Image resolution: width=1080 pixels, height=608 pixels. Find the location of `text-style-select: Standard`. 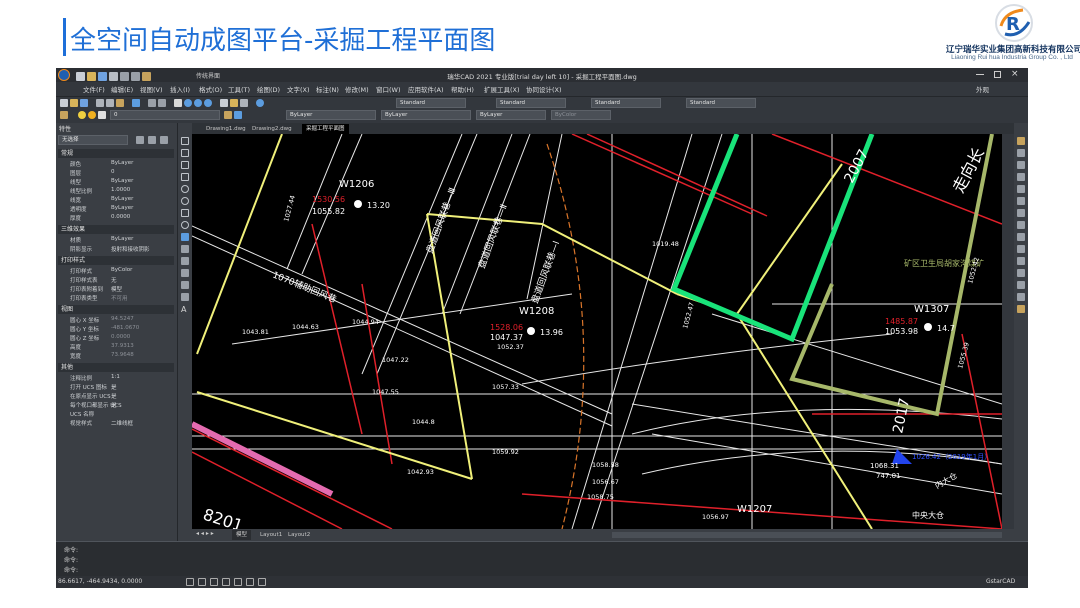

text-style-select: Standard is located at coordinates (431, 103).